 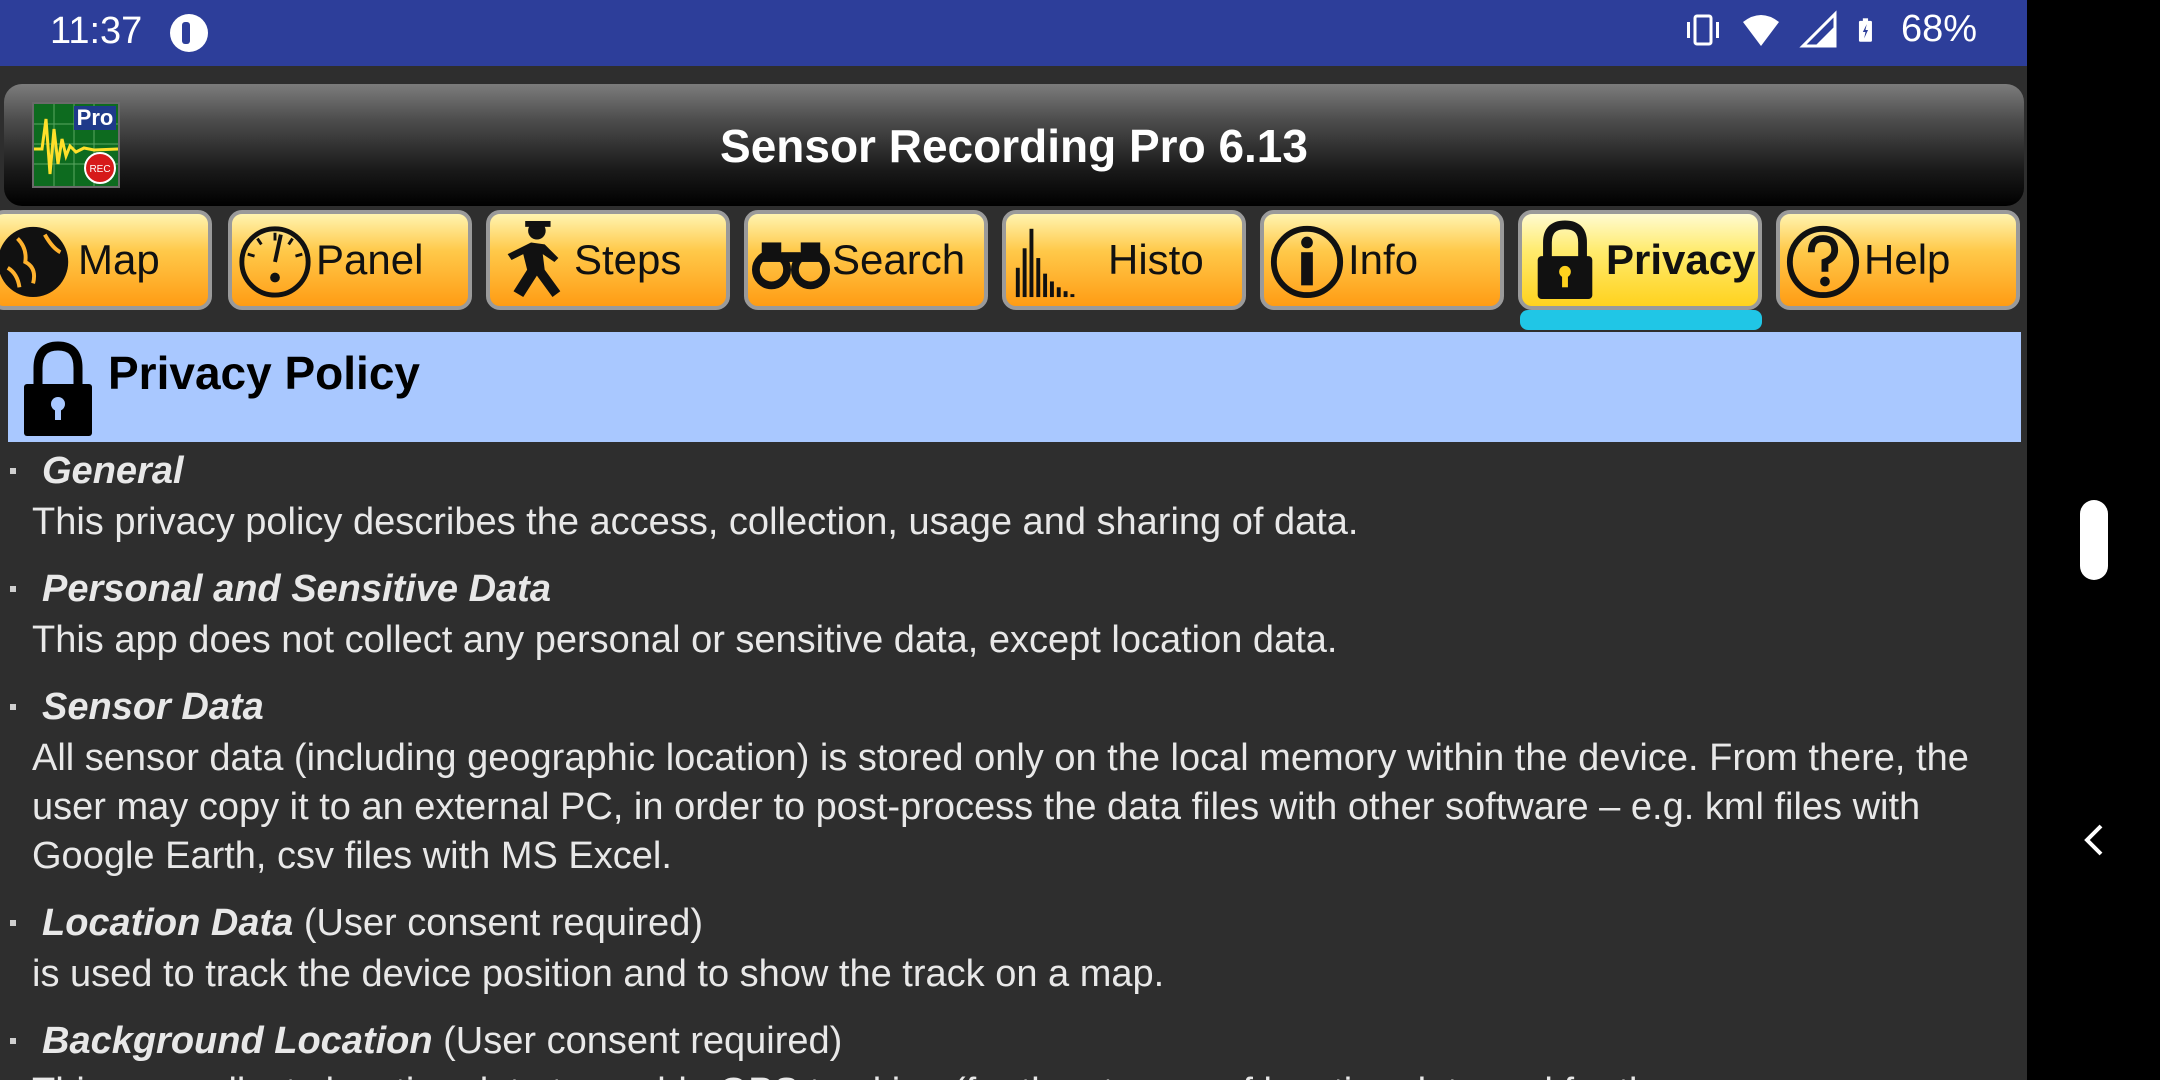 I want to click on vibrate-icon, so click(x=1702, y=29).